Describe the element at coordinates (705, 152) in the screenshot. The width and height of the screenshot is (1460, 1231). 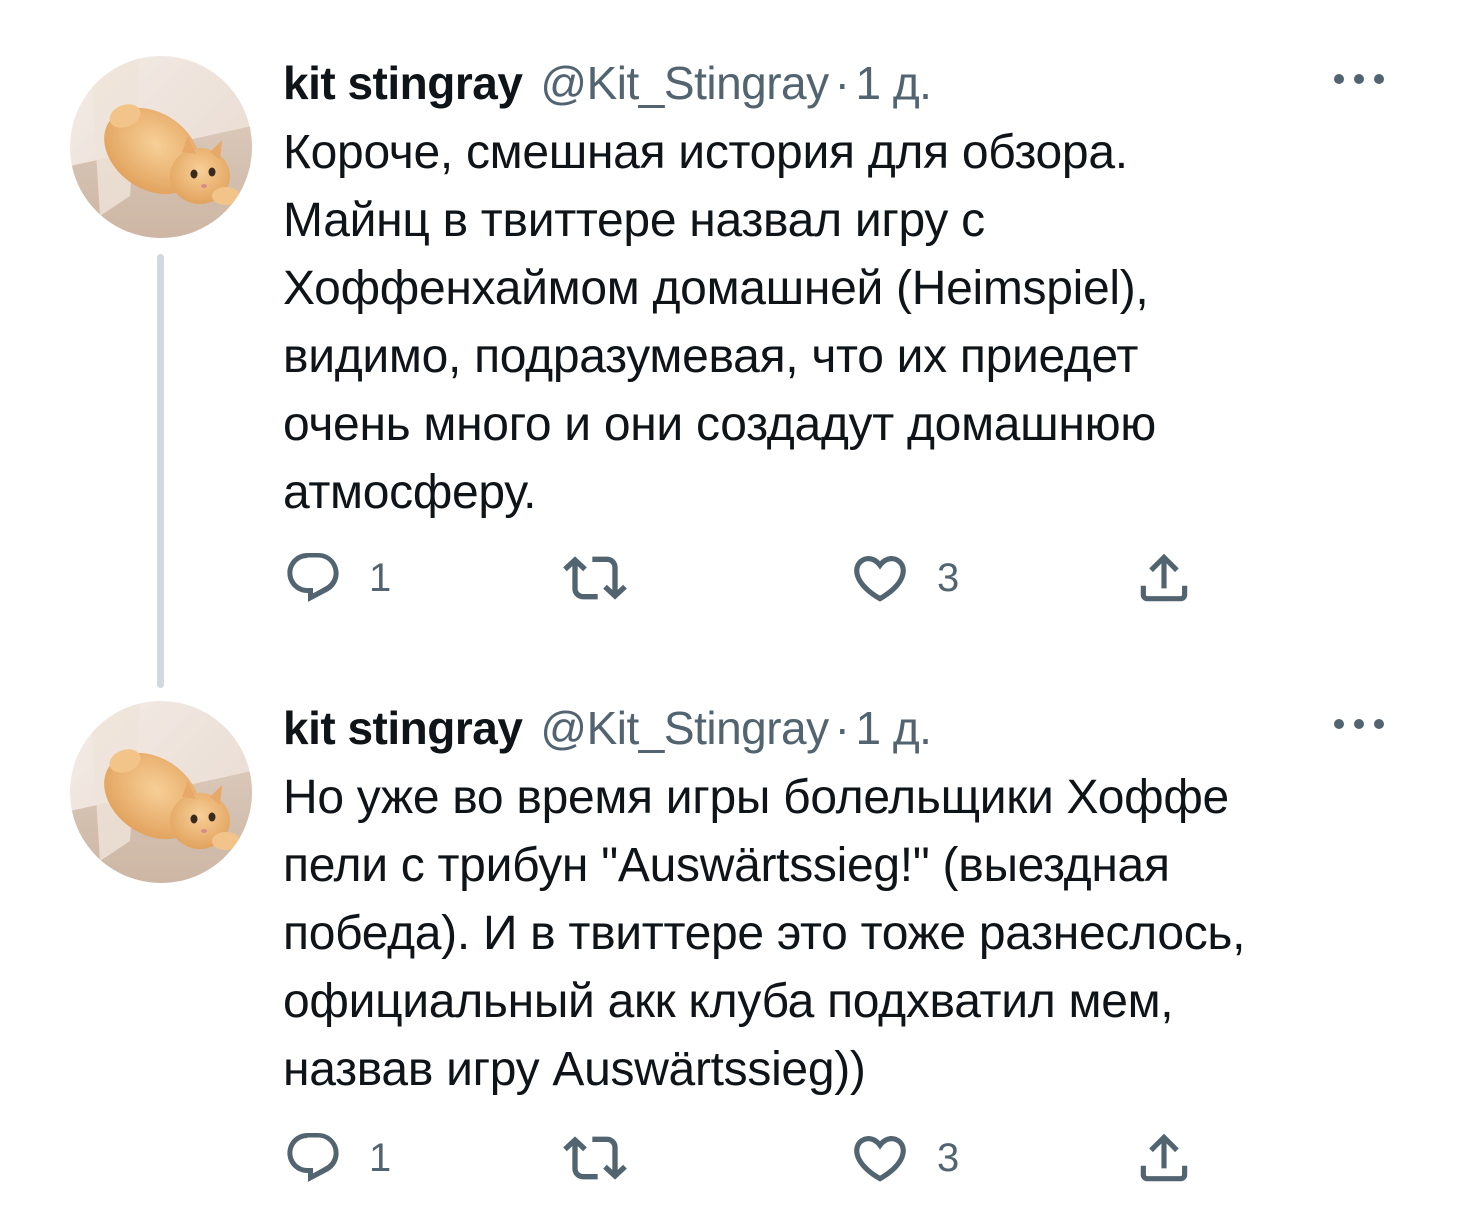
I see `tweet-text-line: Короче, смешная история для обзора.` at that location.